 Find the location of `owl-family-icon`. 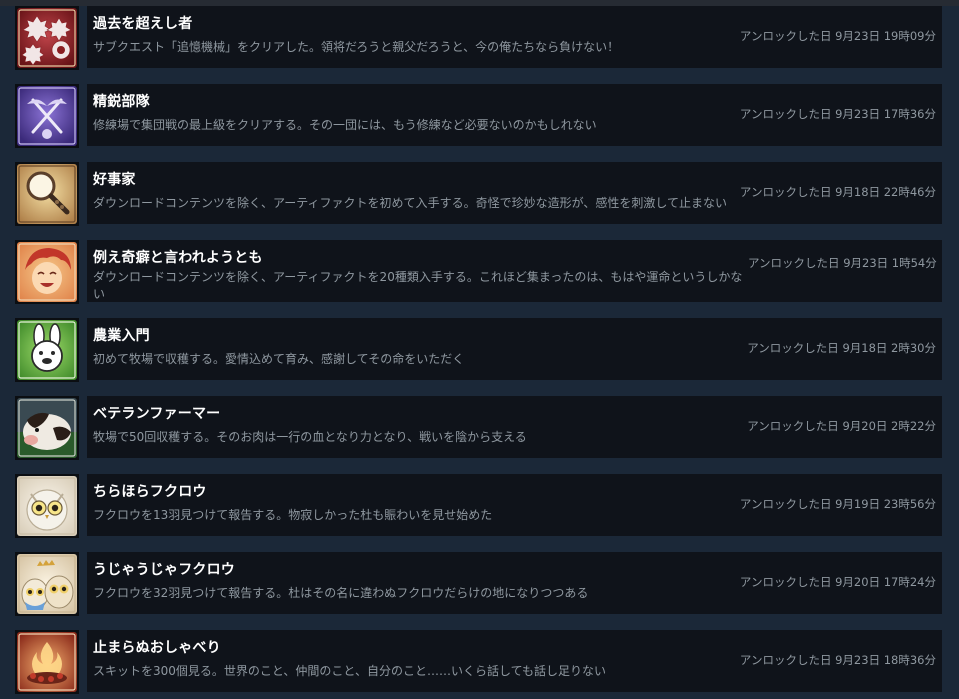

owl-family-icon is located at coordinates (47, 584).